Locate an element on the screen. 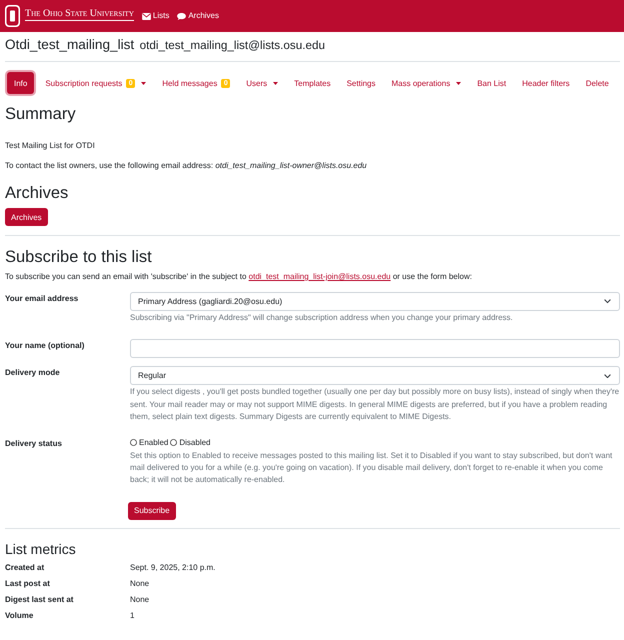 The width and height of the screenshot is (624, 640). dropdown-select: Primary Address (gagliardi.20@osu.edu) is located at coordinates (375, 301).